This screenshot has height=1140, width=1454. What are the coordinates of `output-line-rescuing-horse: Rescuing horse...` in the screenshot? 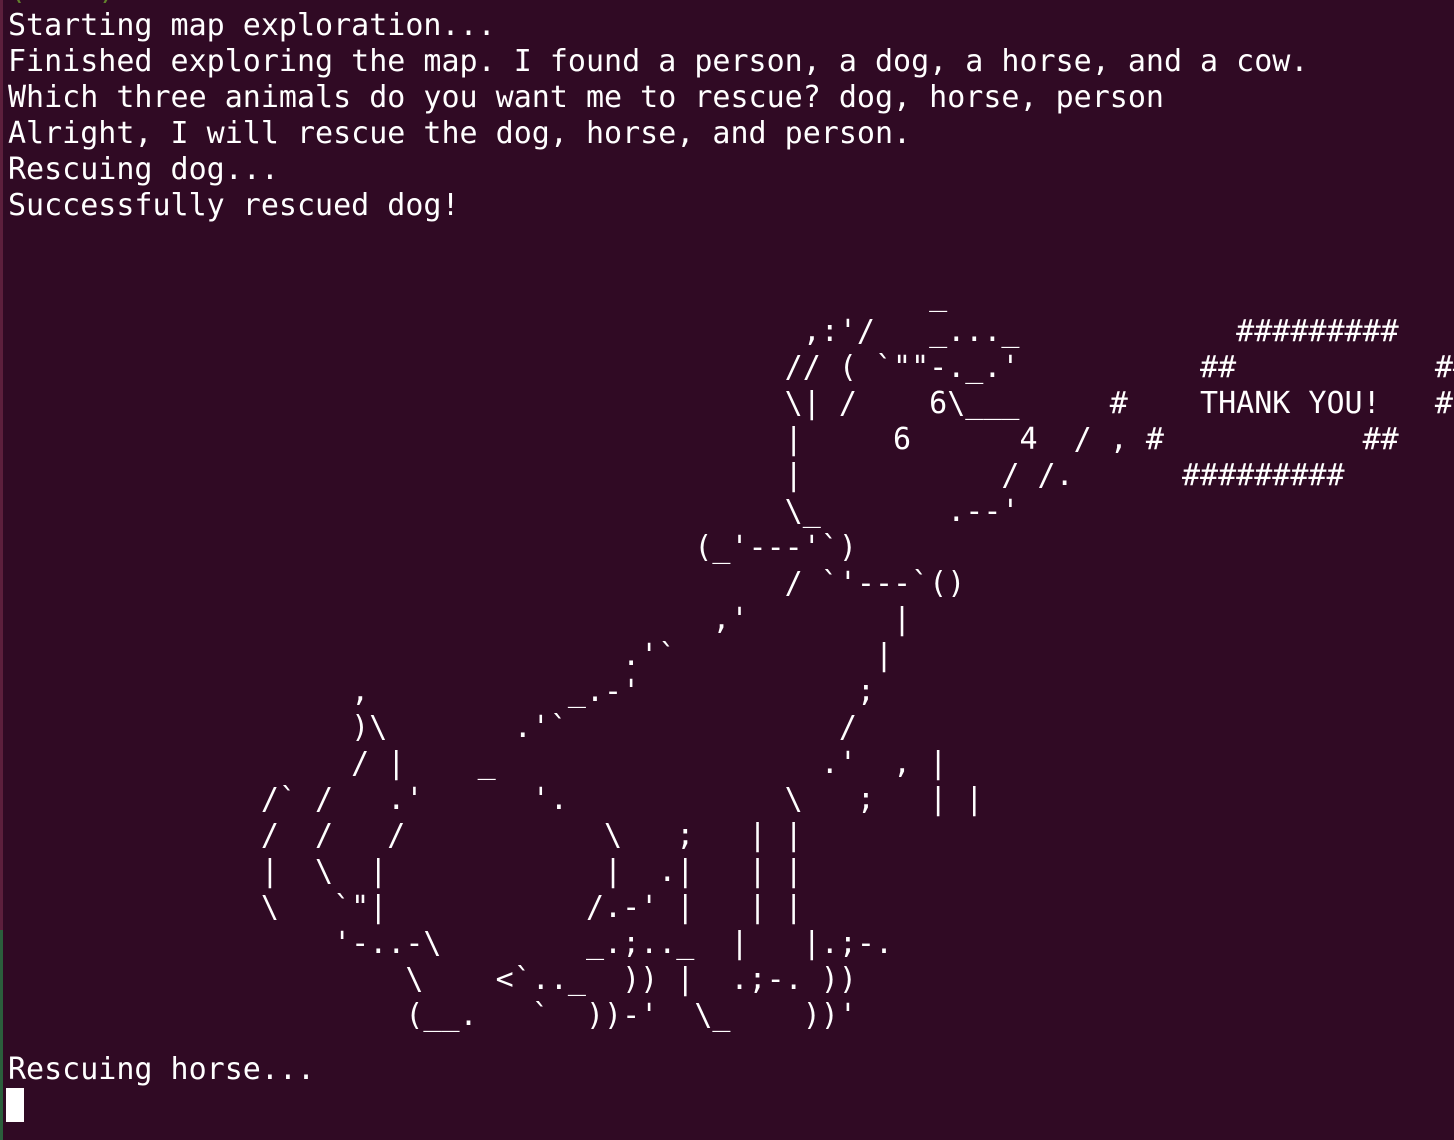 It's located at (162, 1069).